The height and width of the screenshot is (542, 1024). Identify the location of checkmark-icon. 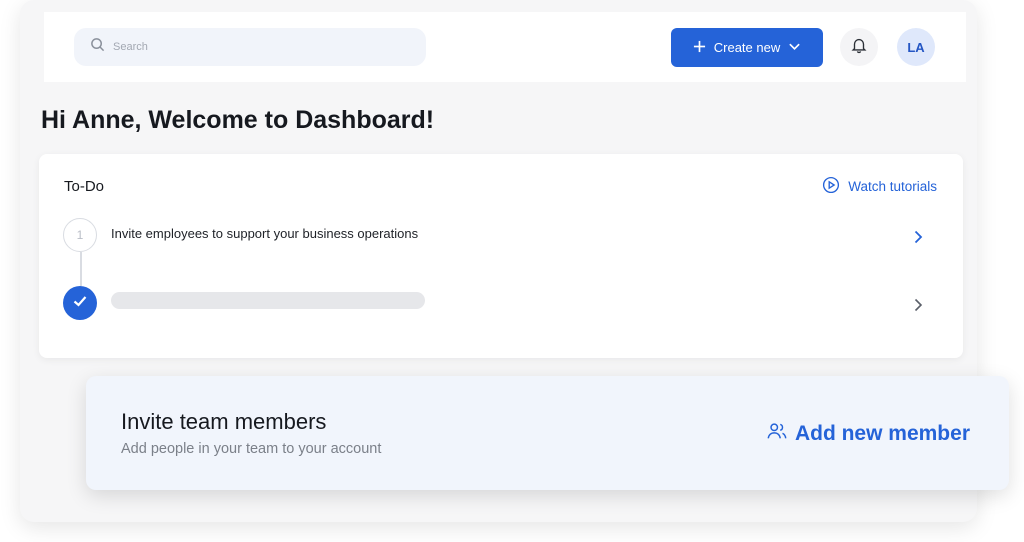
(80, 303).